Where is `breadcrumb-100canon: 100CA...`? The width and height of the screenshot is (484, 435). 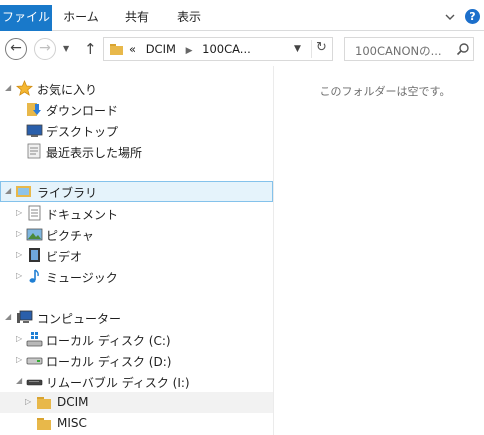
breadcrumb-100canon: 100CA... is located at coordinates (226, 49).